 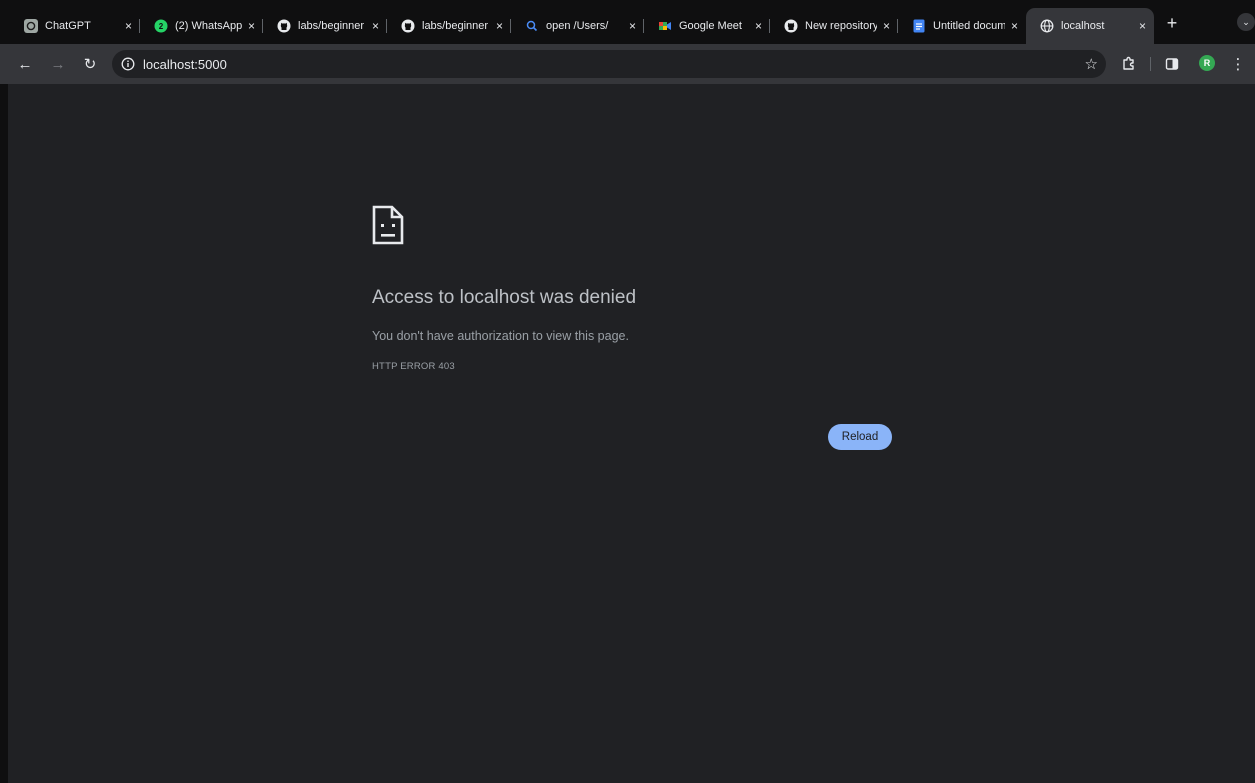 I want to click on tab-title: Google Meet, so click(x=710, y=26).